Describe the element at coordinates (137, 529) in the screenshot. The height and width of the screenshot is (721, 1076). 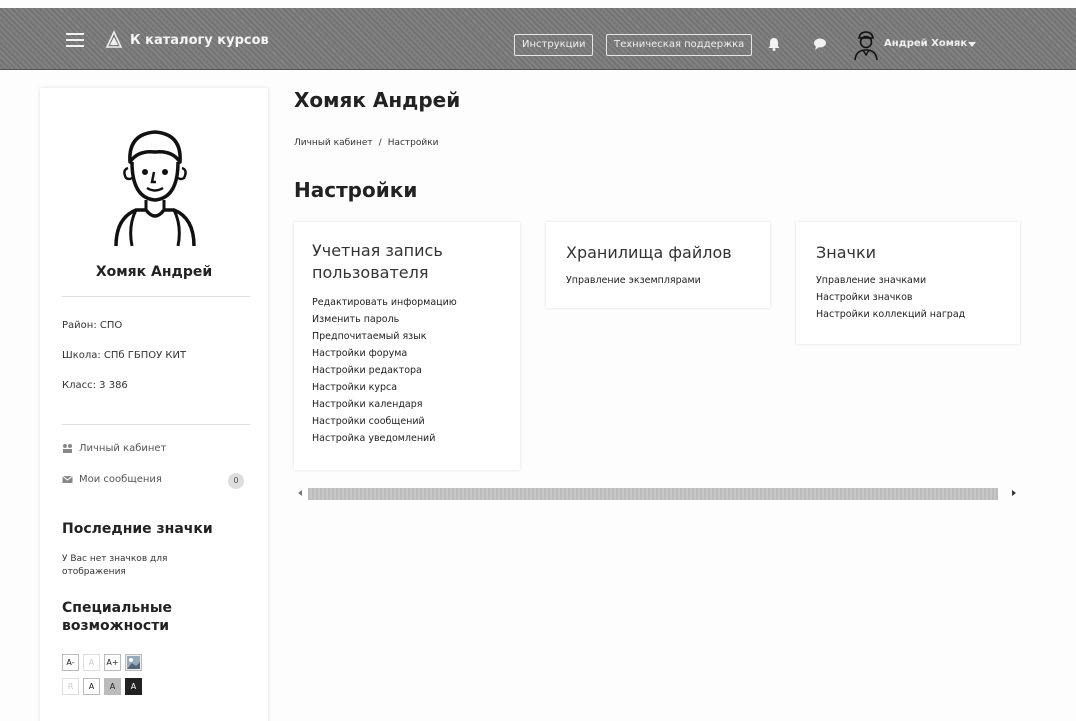
I see `badges-heading: Последние значки` at that location.